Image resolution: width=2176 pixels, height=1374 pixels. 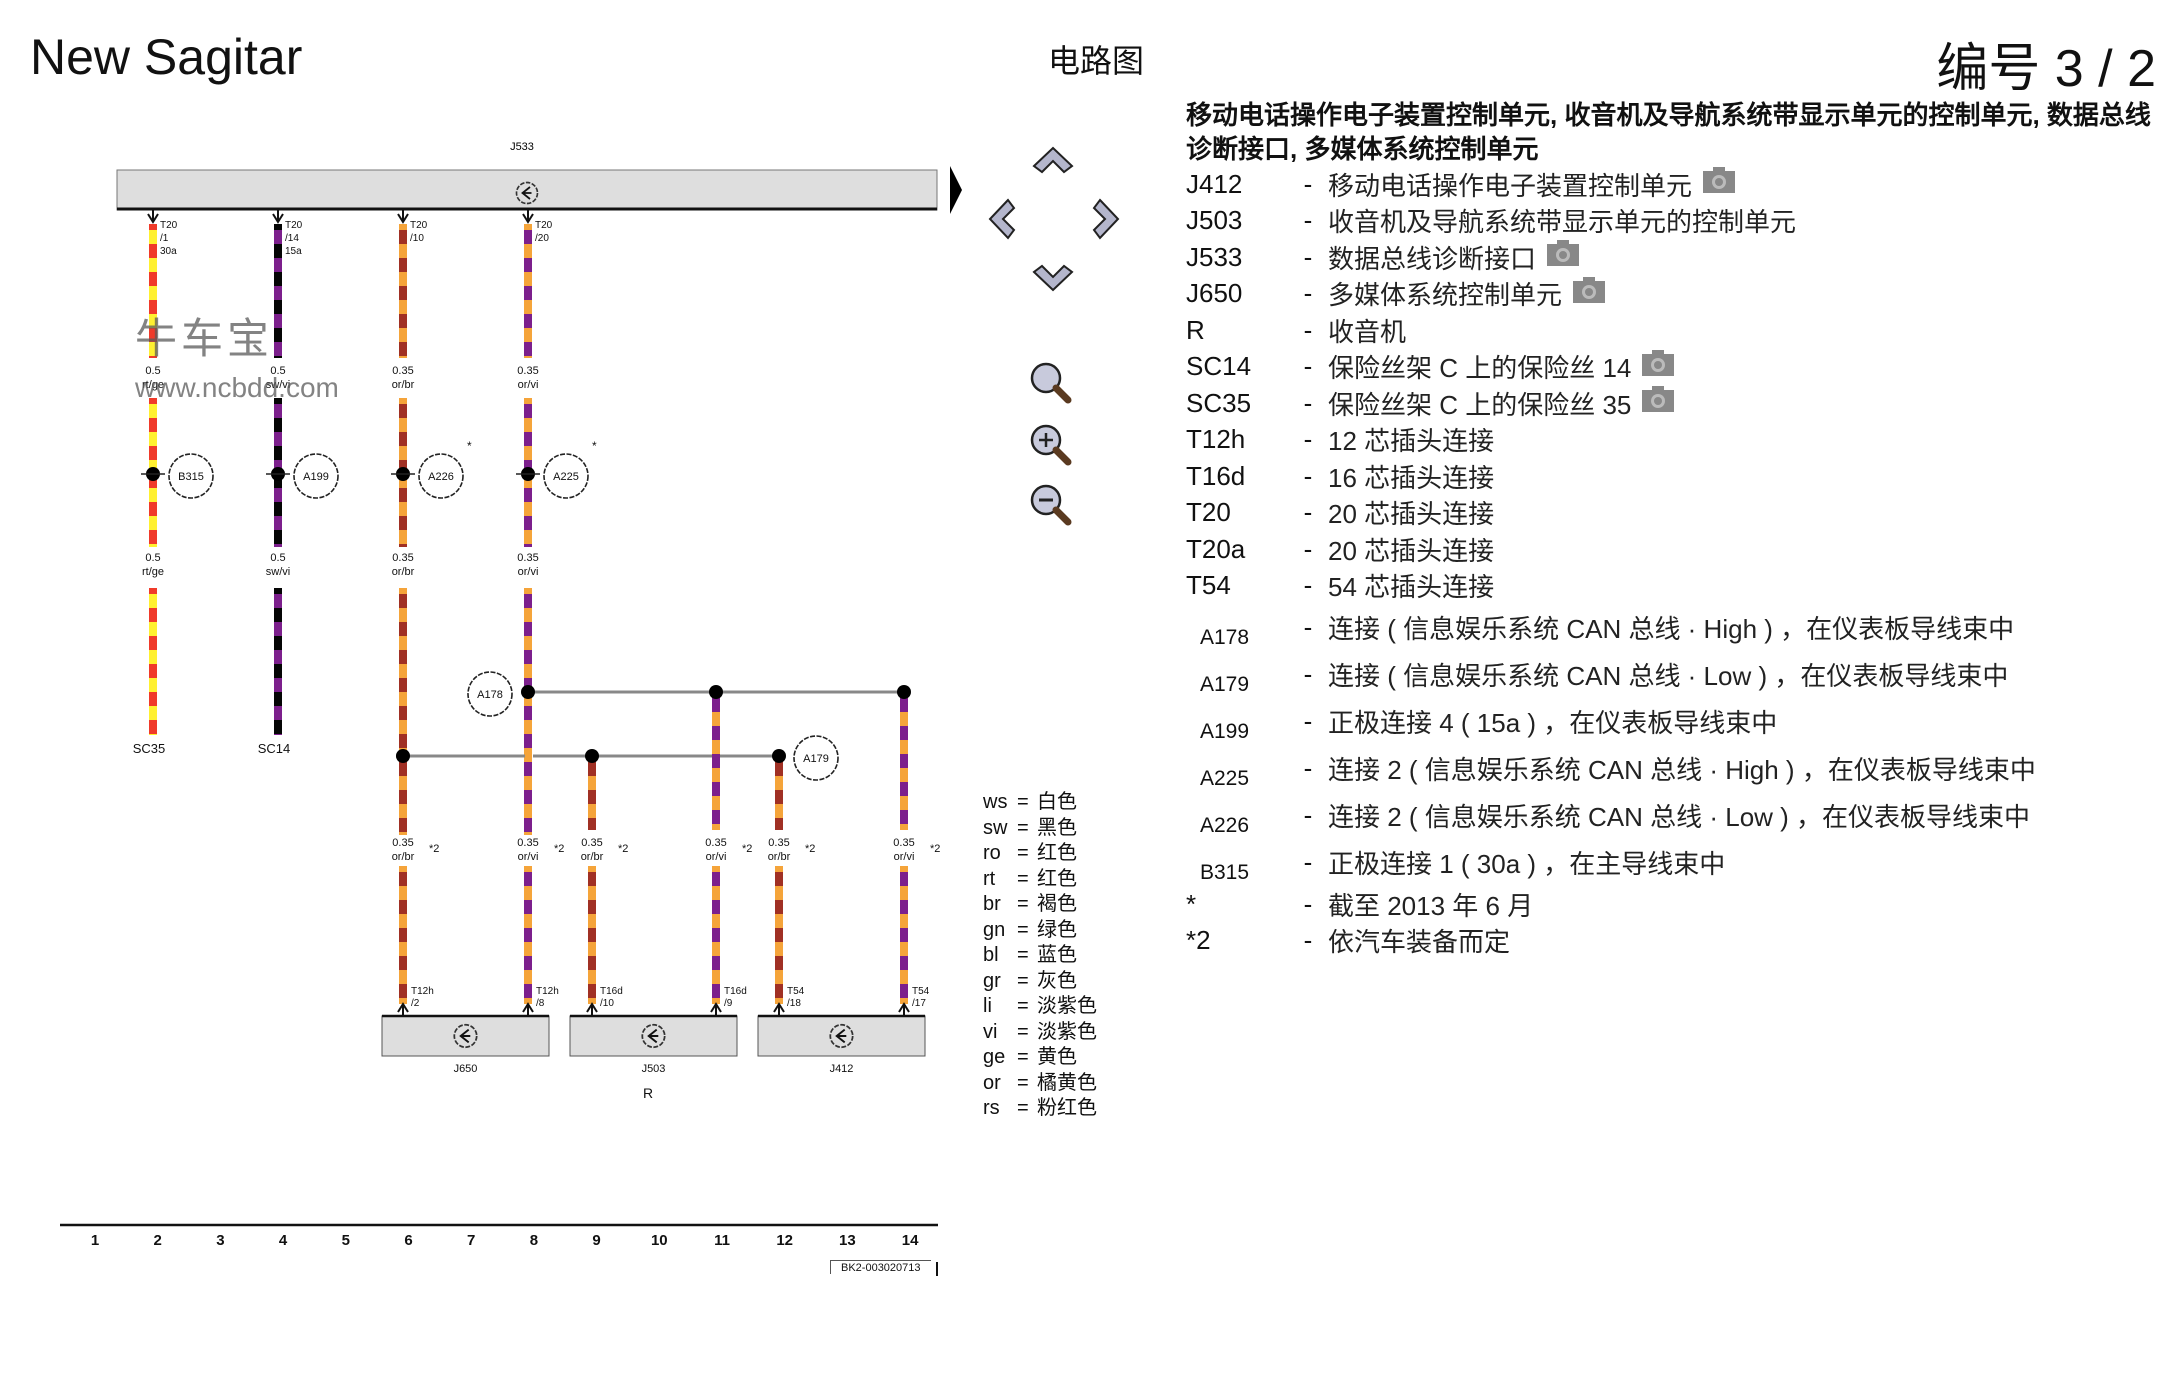 What do you see at coordinates (1676, 586) in the screenshot?
I see `component-list-item: T54 -54 芯插头连接` at bounding box center [1676, 586].